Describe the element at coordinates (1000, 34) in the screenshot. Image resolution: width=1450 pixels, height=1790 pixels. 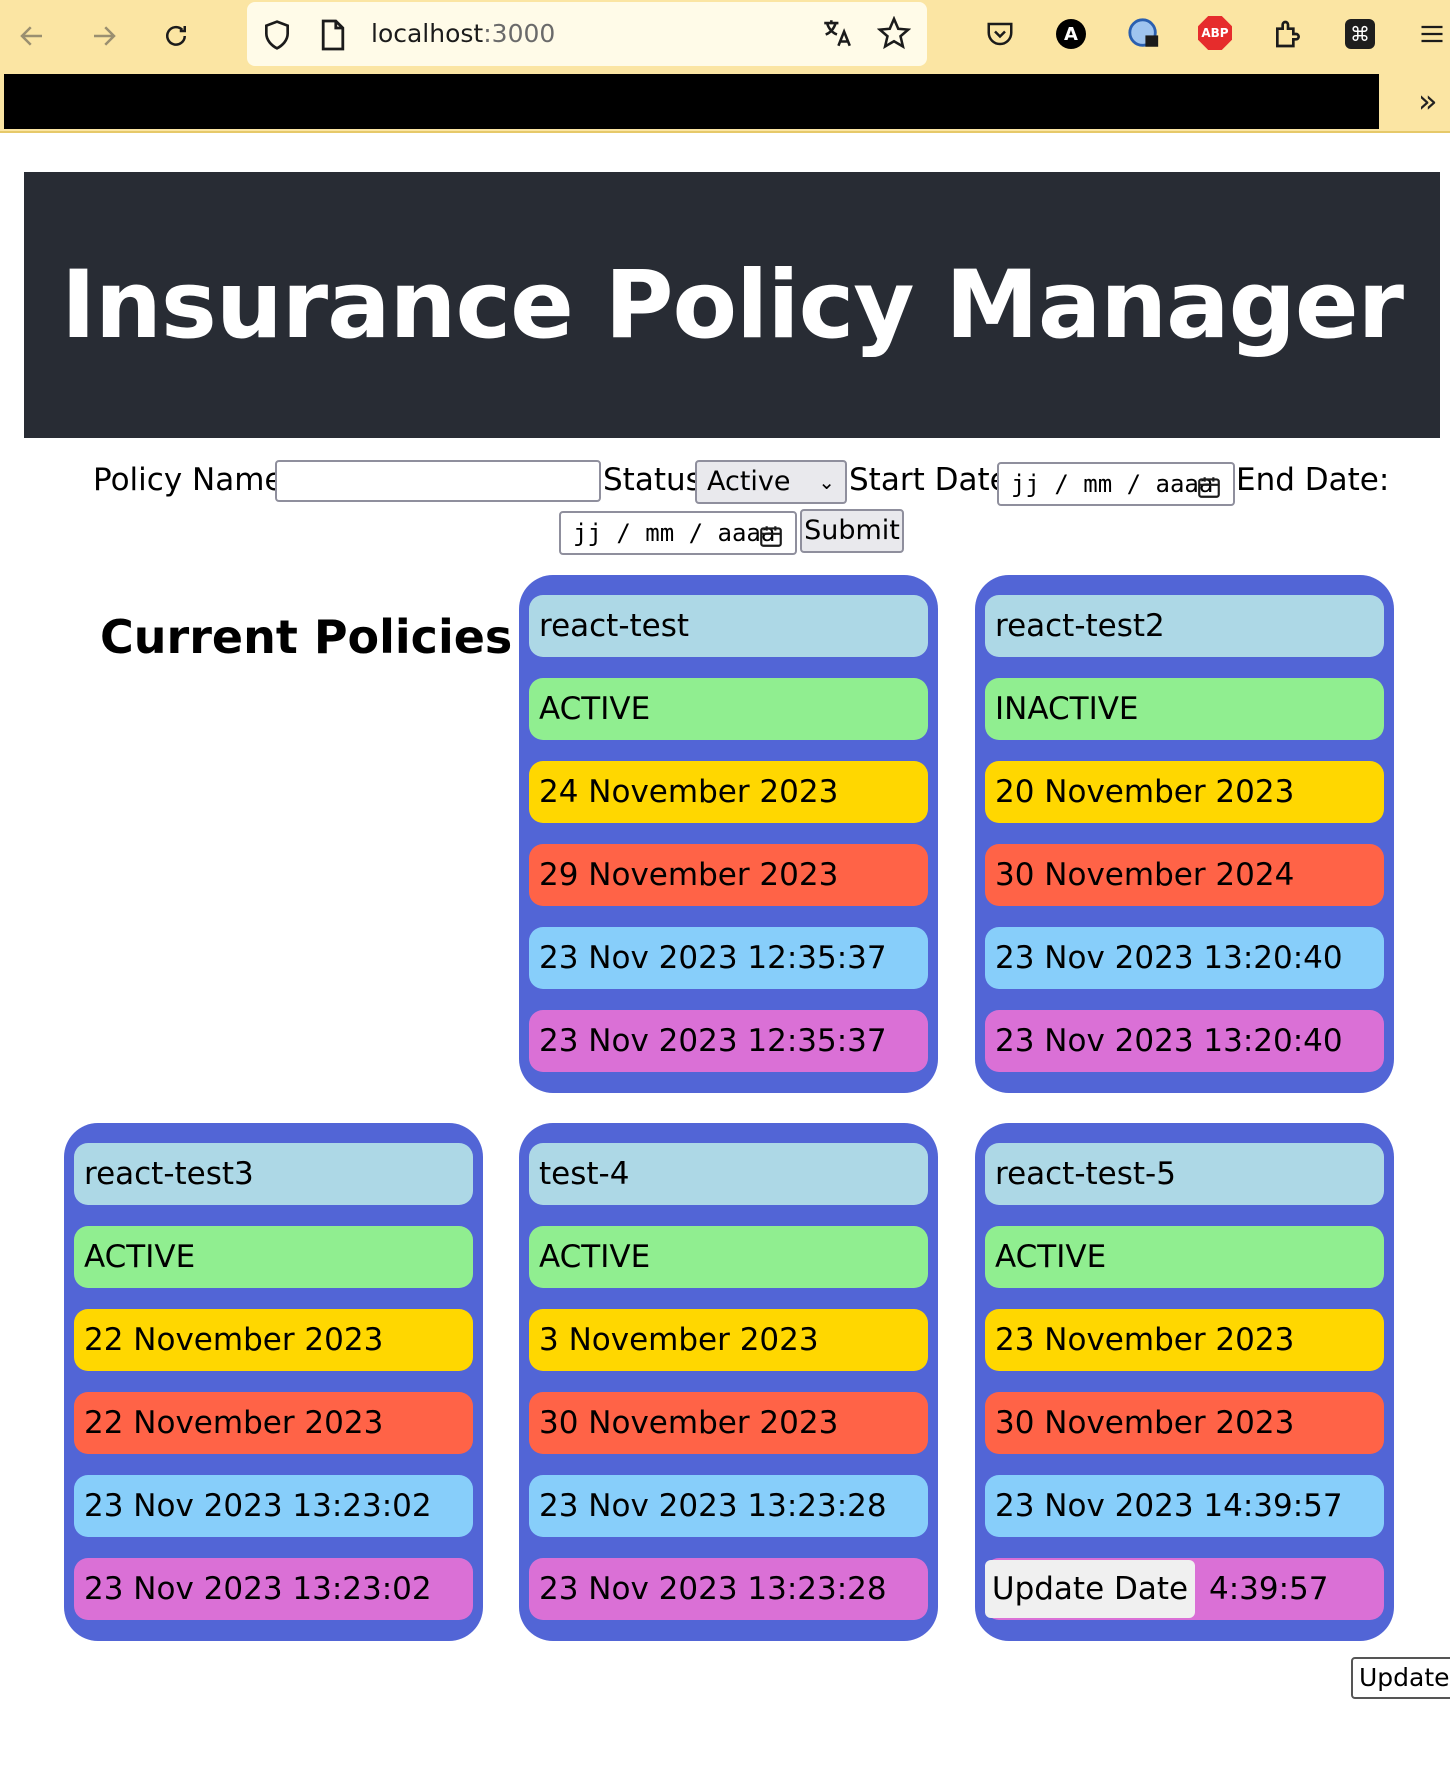
I see `pocket-icon` at that location.